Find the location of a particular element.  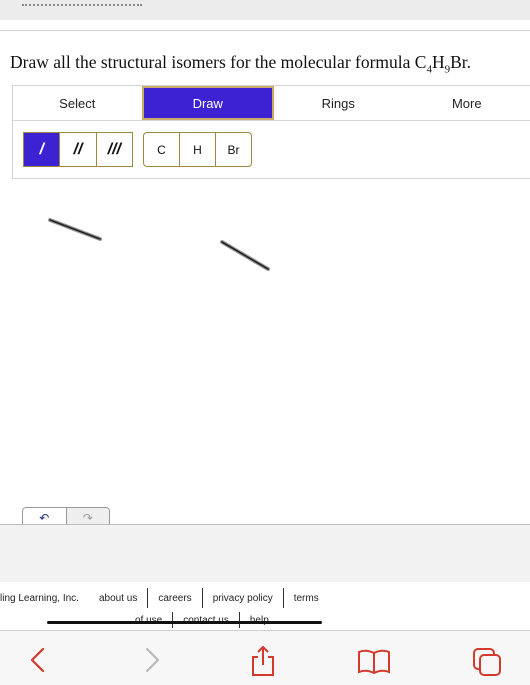

toolbar-tabs: Select Draw Rings More is located at coordinates (271, 103).